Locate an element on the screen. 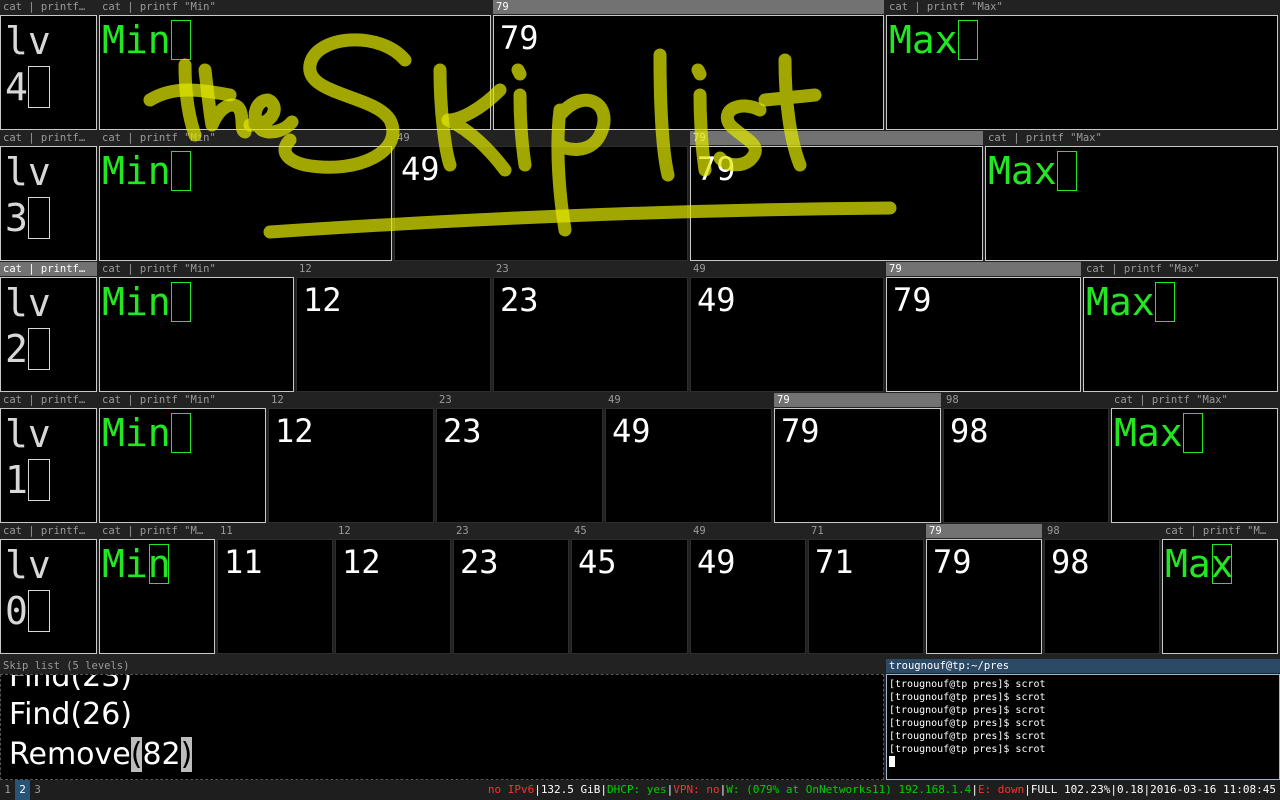  level-label-window: cat | printf… lv 3 is located at coordinates (48, 196).